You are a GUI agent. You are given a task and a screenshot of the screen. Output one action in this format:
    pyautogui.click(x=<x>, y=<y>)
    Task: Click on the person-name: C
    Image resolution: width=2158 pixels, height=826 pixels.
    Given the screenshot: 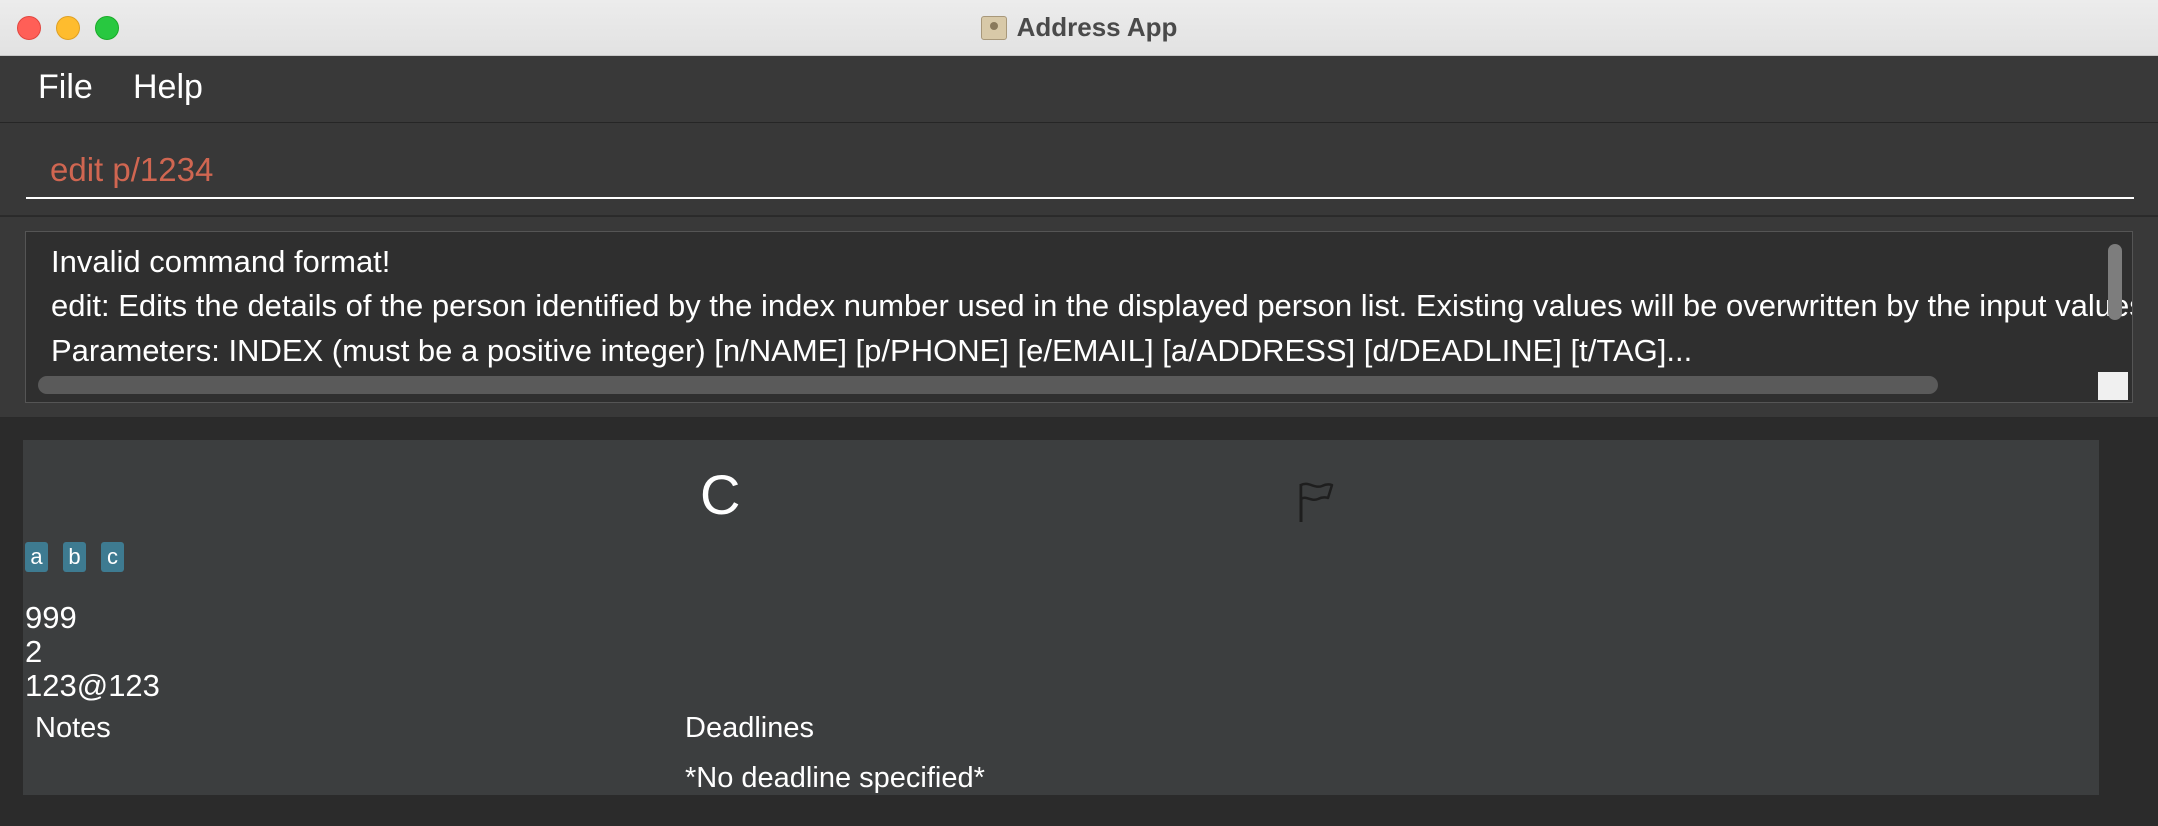 What is the action you would take?
    pyautogui.click(x=720, y=494)
    